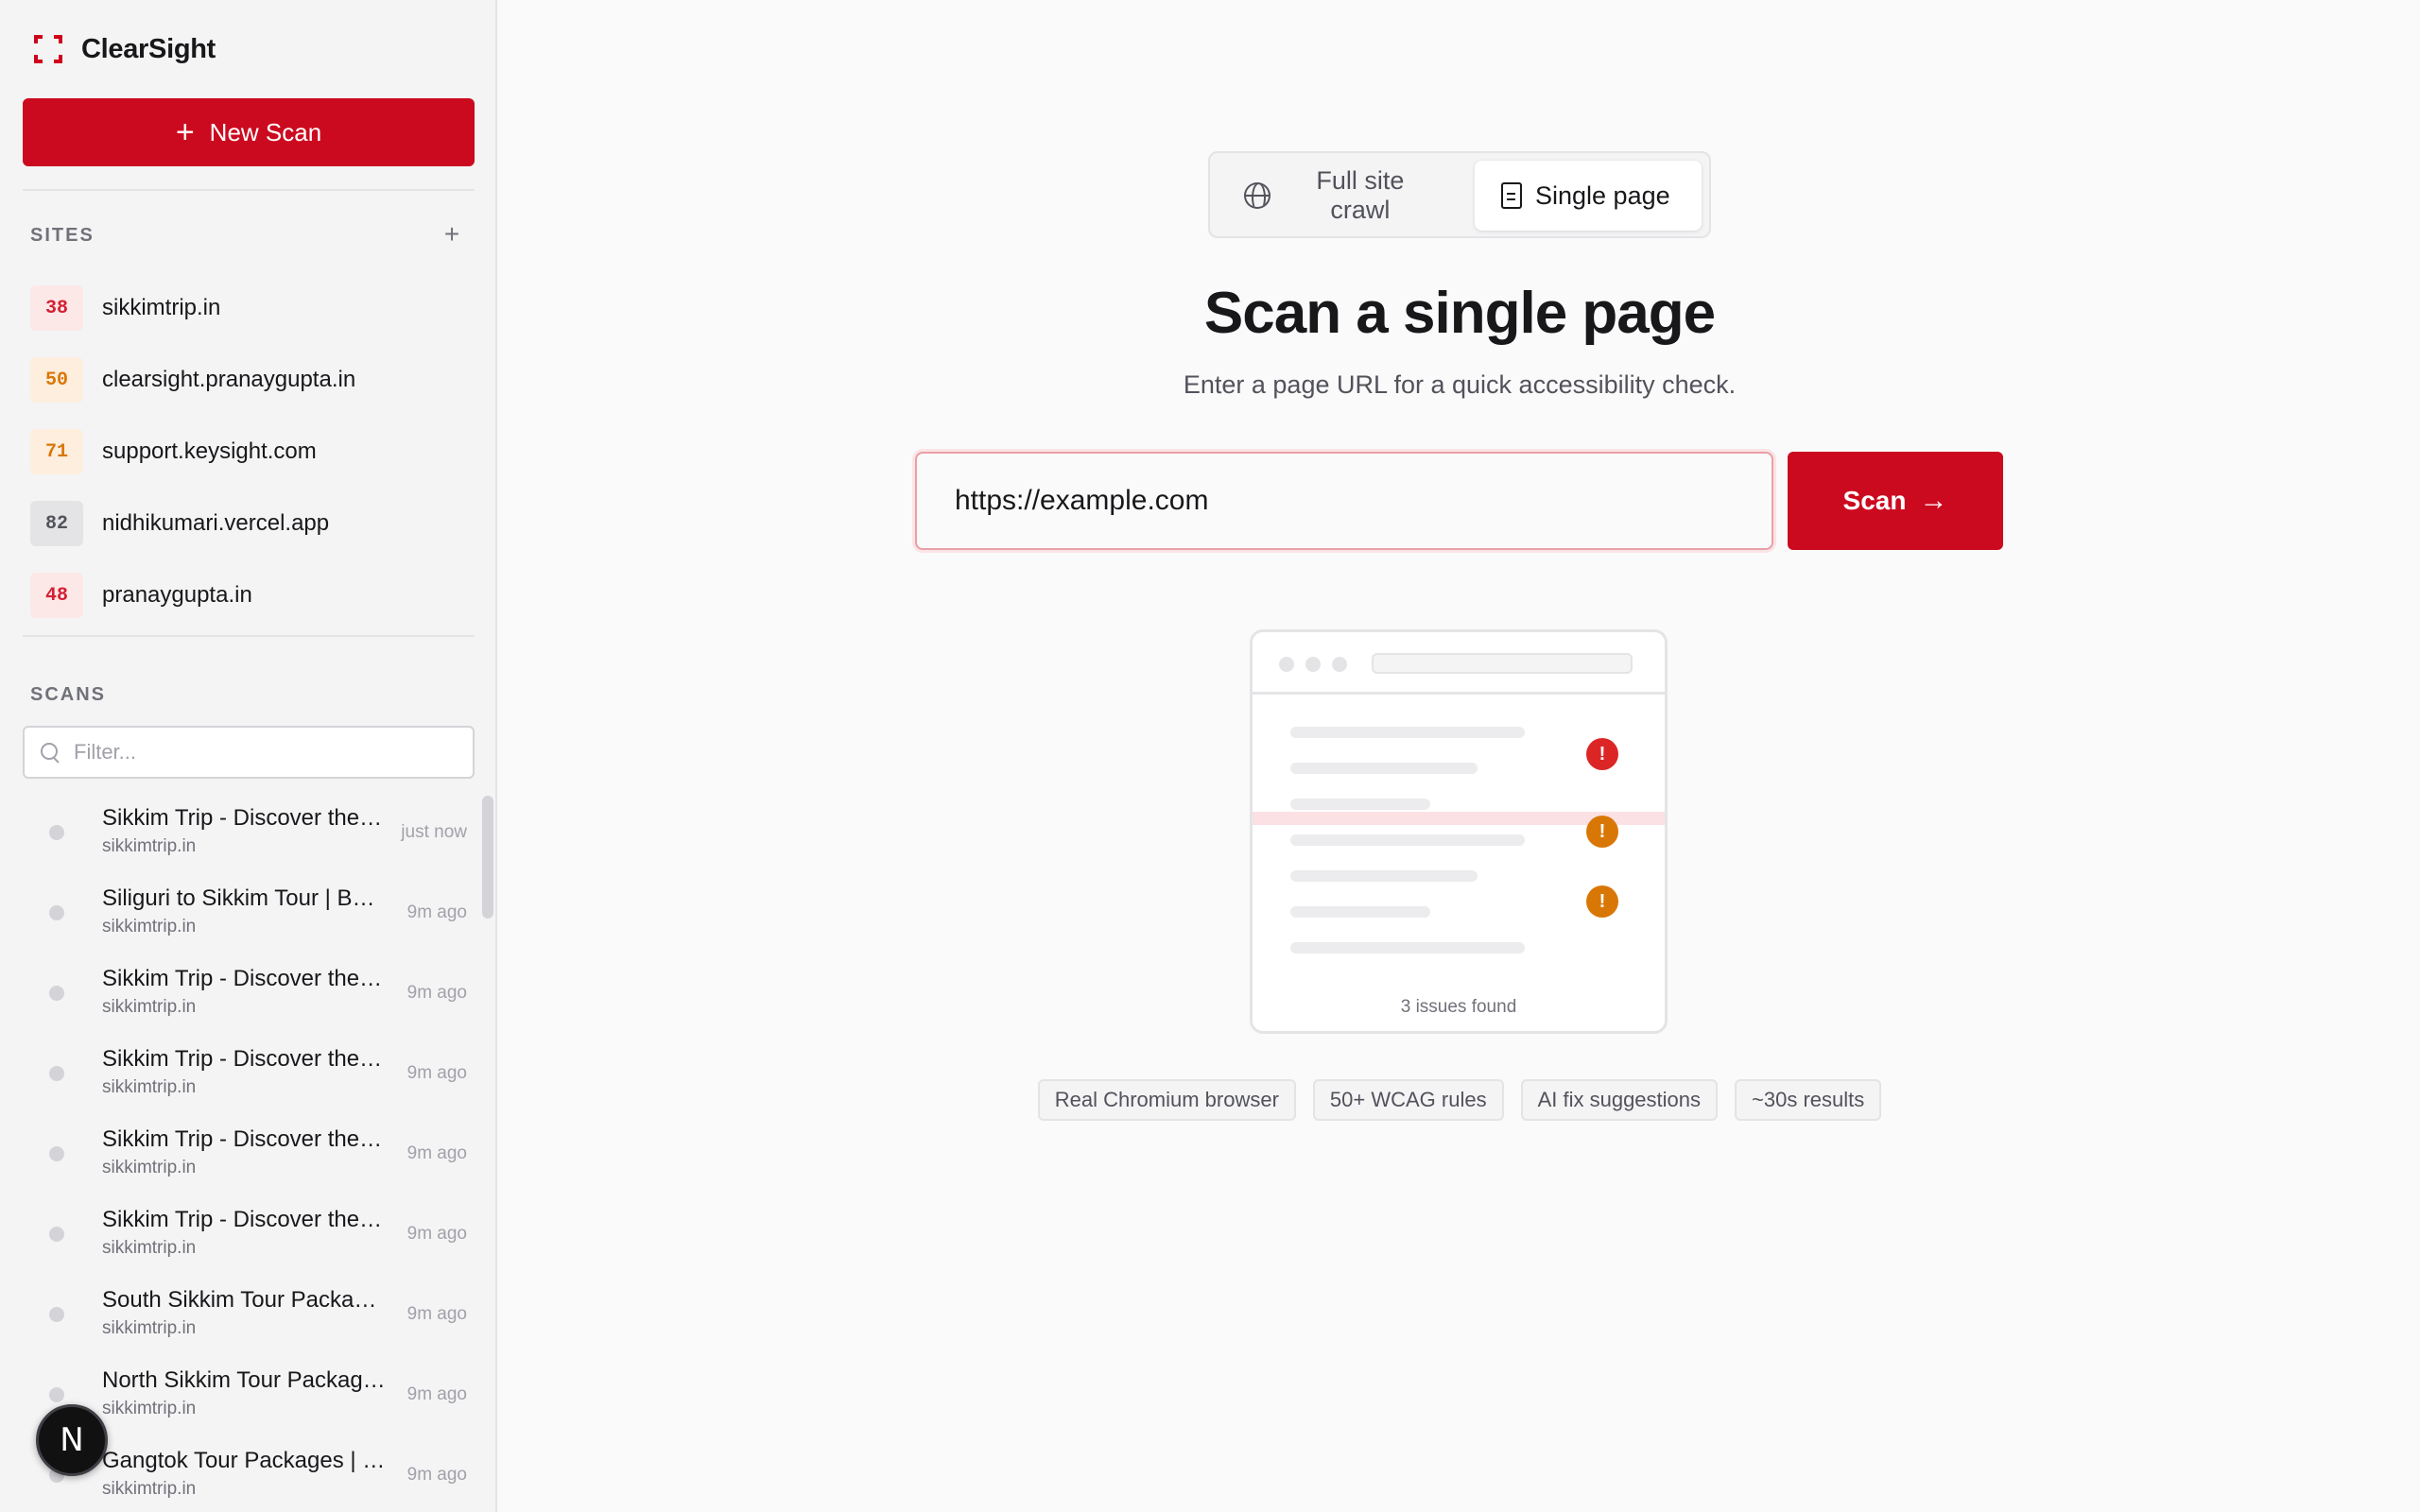 The height and width of the screenshot is (1512, 2420). Describe the element at coordinates (452, 234) in the screenshot. I see `add-site-plus-icon: +` at that location.